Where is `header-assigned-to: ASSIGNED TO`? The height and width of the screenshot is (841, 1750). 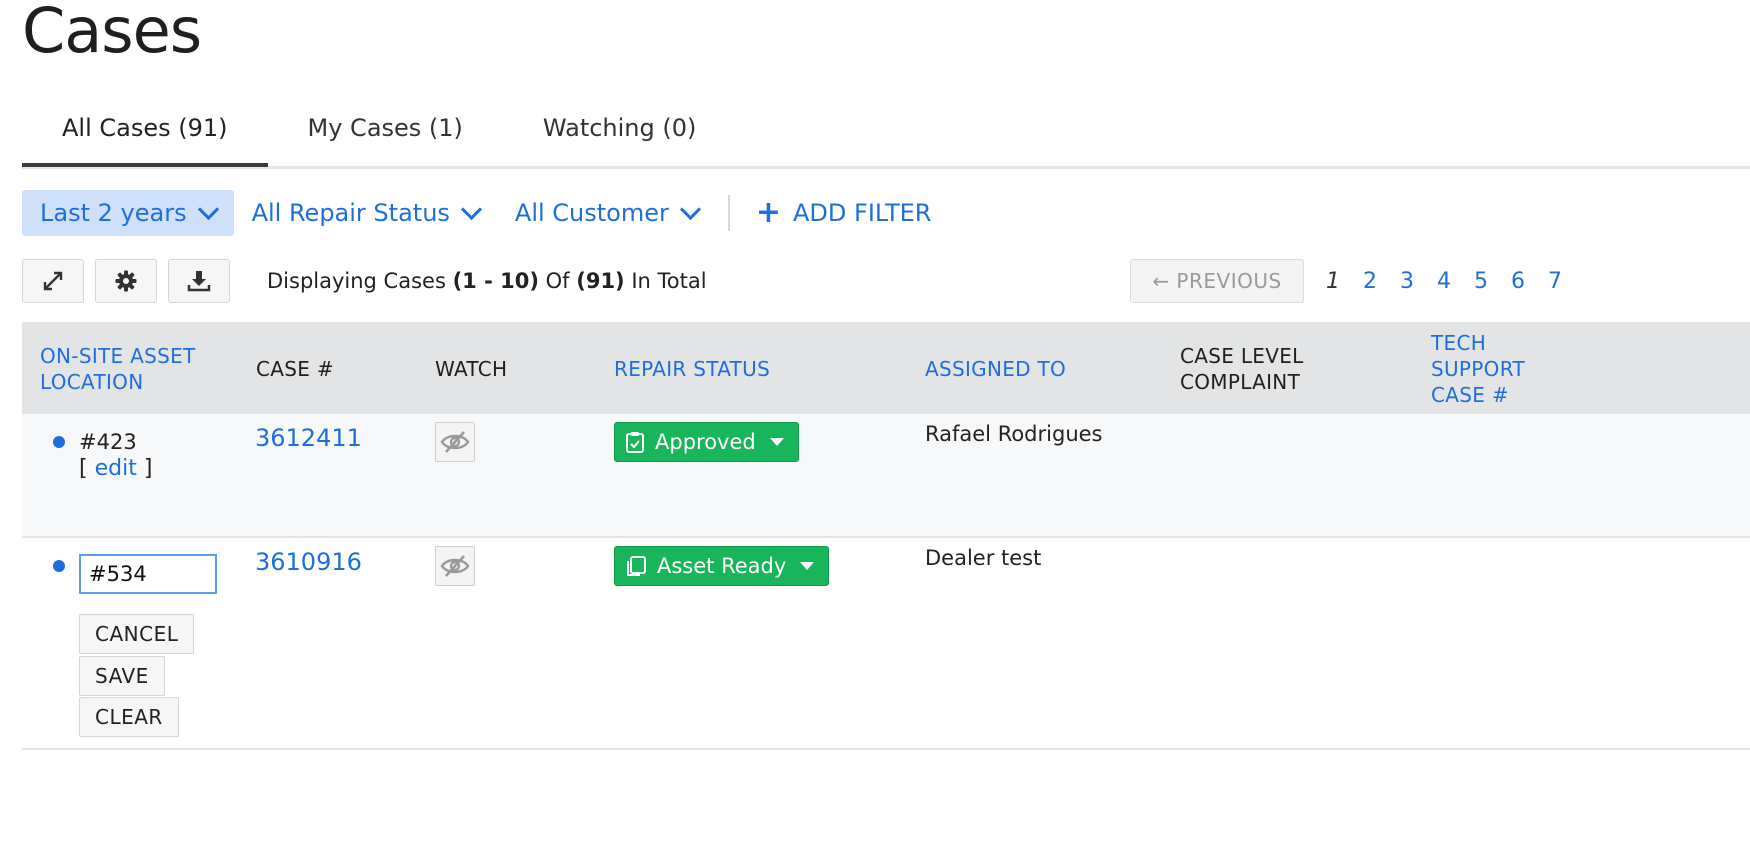 header-assigned-to: ASSIGNED TO is located at coordinates (995, 369).